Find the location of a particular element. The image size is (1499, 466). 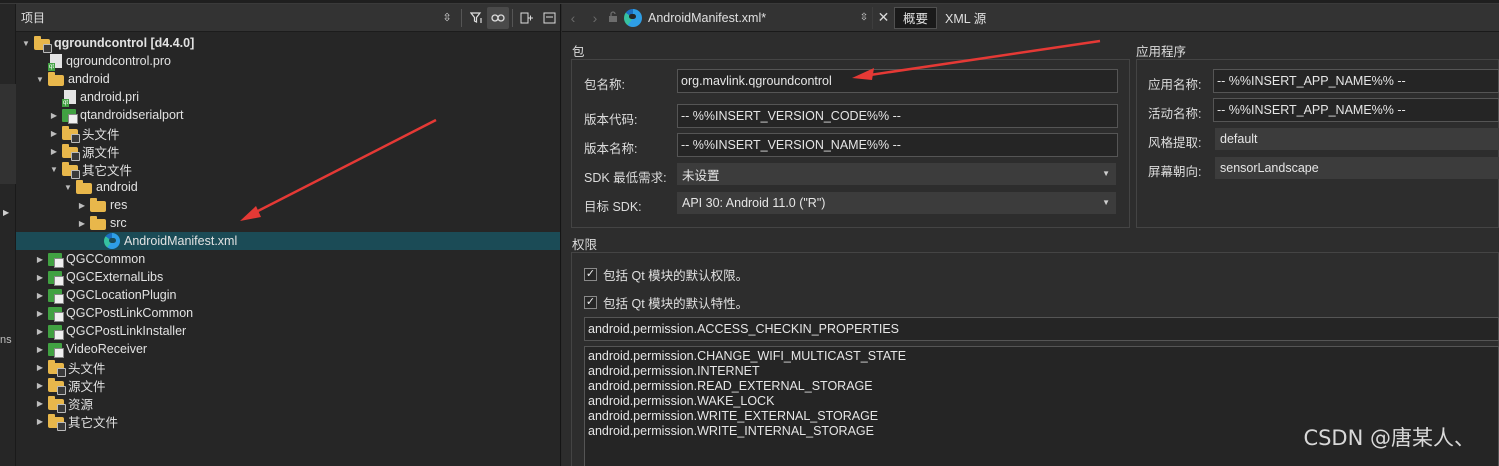

arrow-to-package-name is located at coordinates (985, 58).